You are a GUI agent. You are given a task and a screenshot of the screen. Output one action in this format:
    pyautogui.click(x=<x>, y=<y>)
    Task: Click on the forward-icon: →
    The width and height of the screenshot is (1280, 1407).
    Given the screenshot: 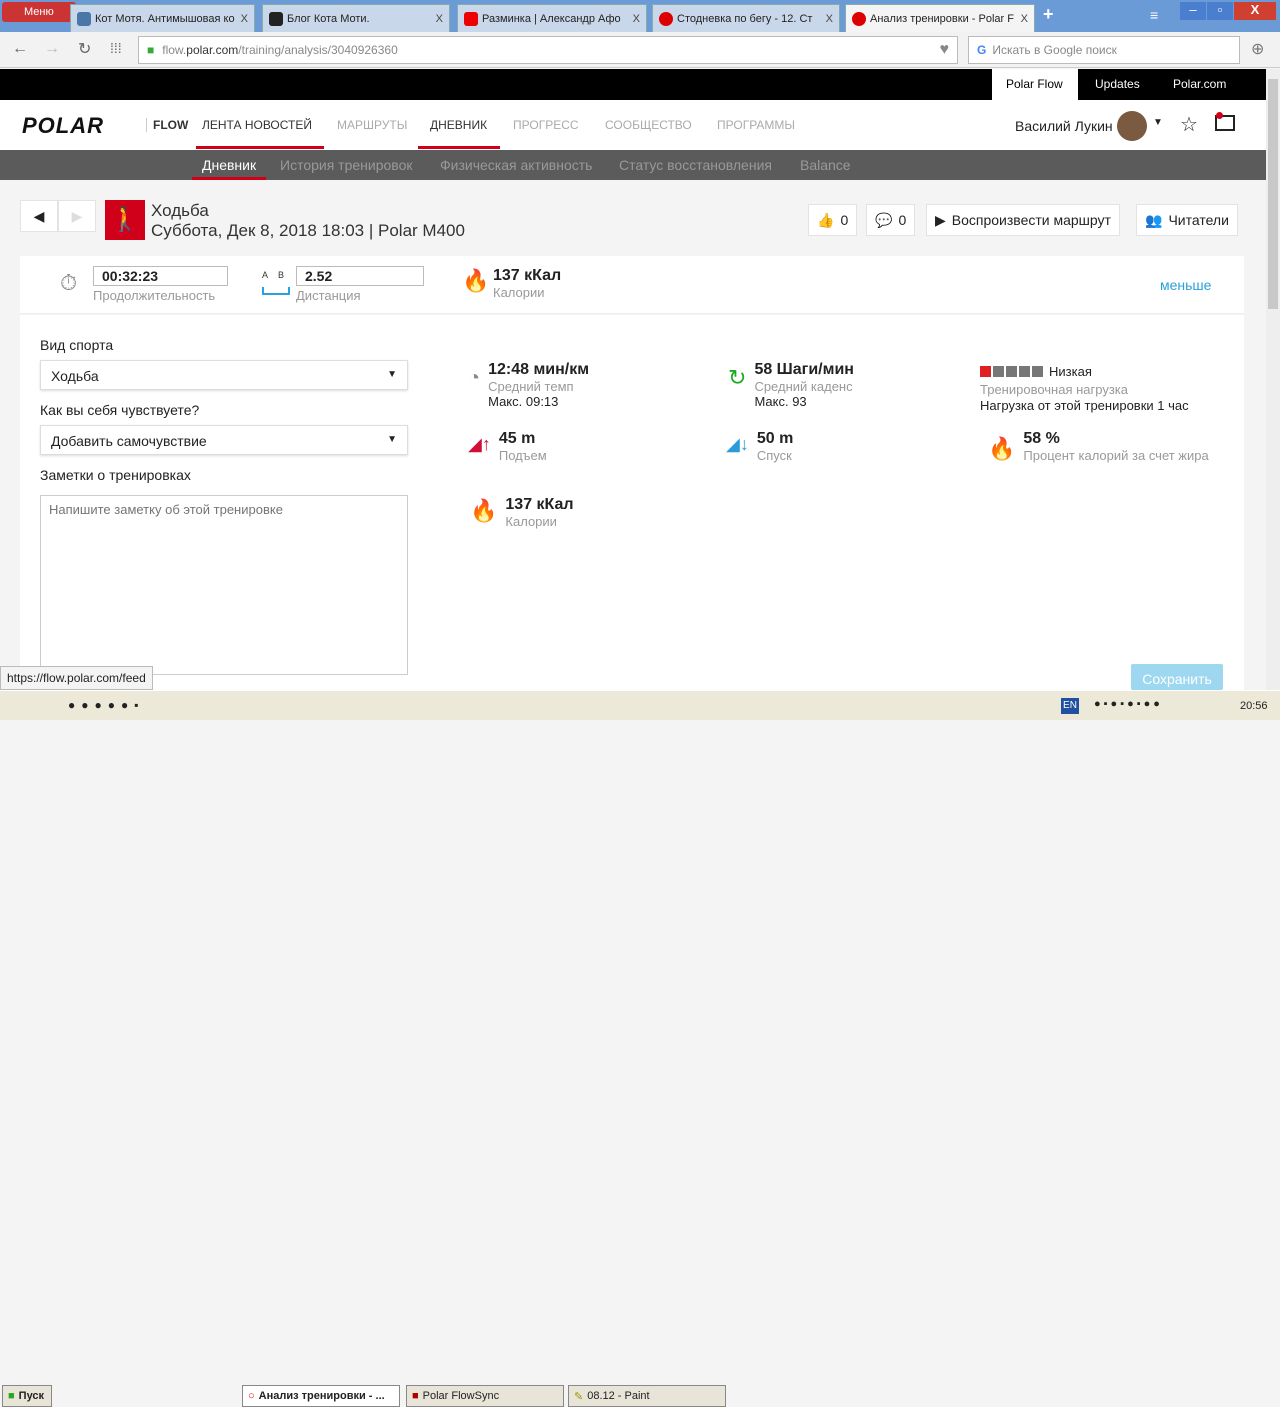 What is the action you would take?
    pyautogui.click(x=52, y=49)
    